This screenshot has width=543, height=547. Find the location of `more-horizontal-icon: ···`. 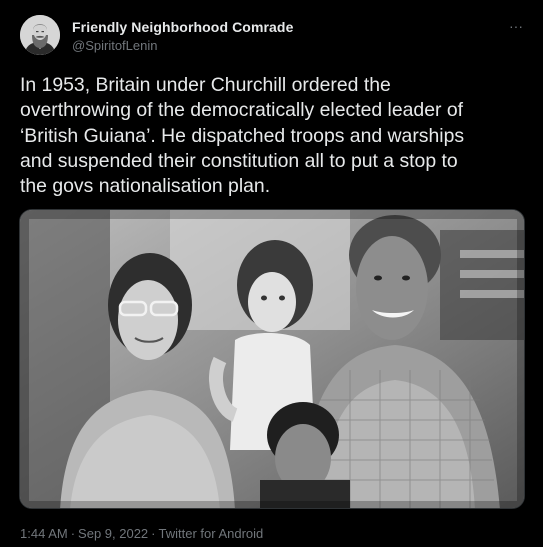

more-horizontal-icon: ··· is located at coordinates (516, 26).